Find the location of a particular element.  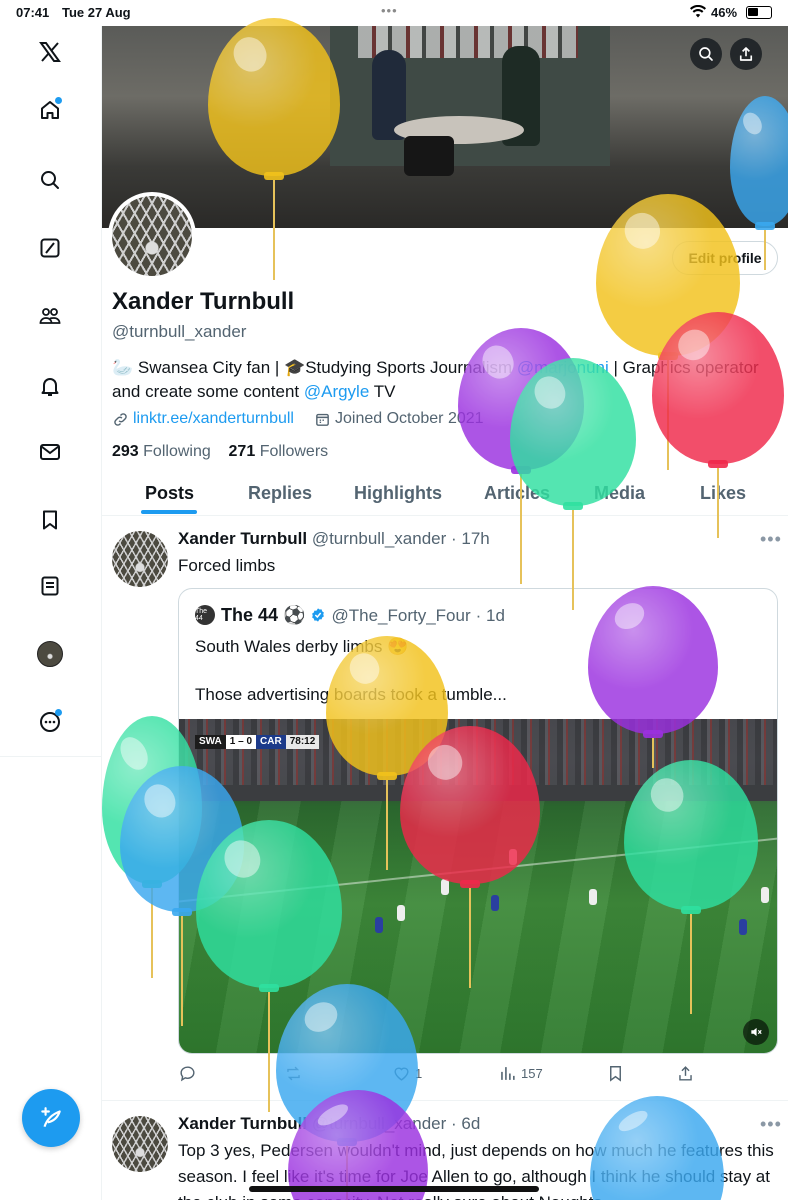

view-count: 157 is located at coordinates (532, 1073).